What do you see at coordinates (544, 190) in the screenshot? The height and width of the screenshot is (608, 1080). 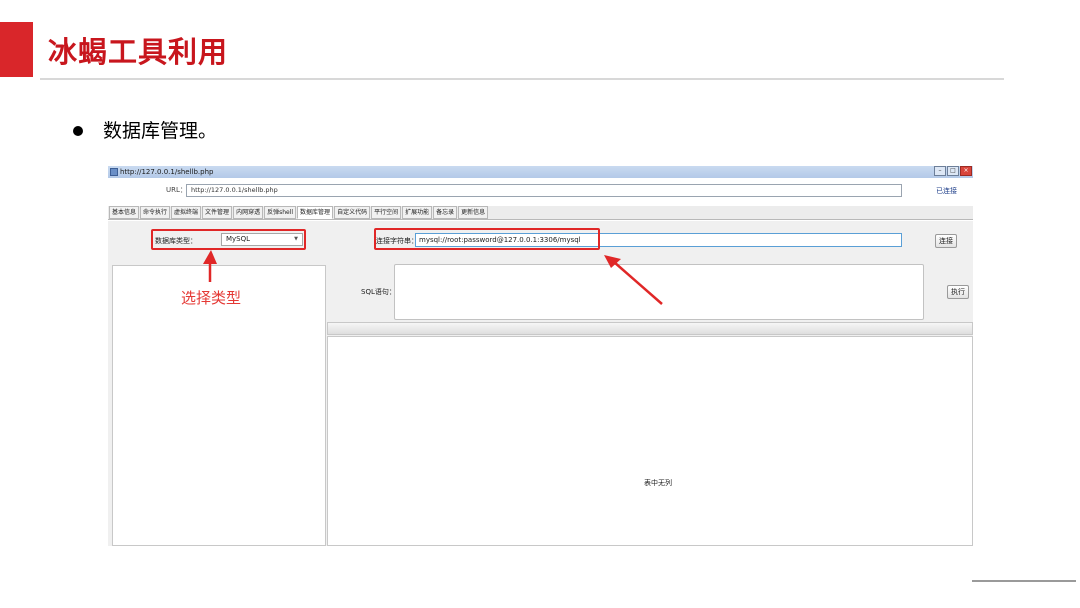 I see `url-input: http://127.0.0.1/shellb.php` at bounding box center [544, 190].